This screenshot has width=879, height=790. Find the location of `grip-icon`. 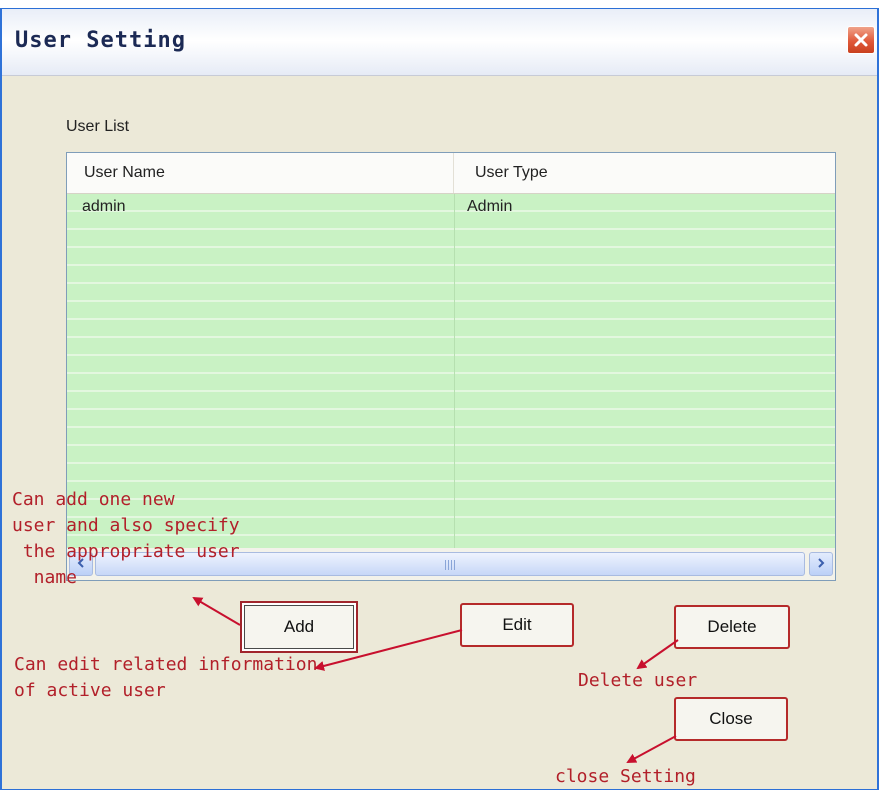

grip-icon is located at coordinates (450, 565).